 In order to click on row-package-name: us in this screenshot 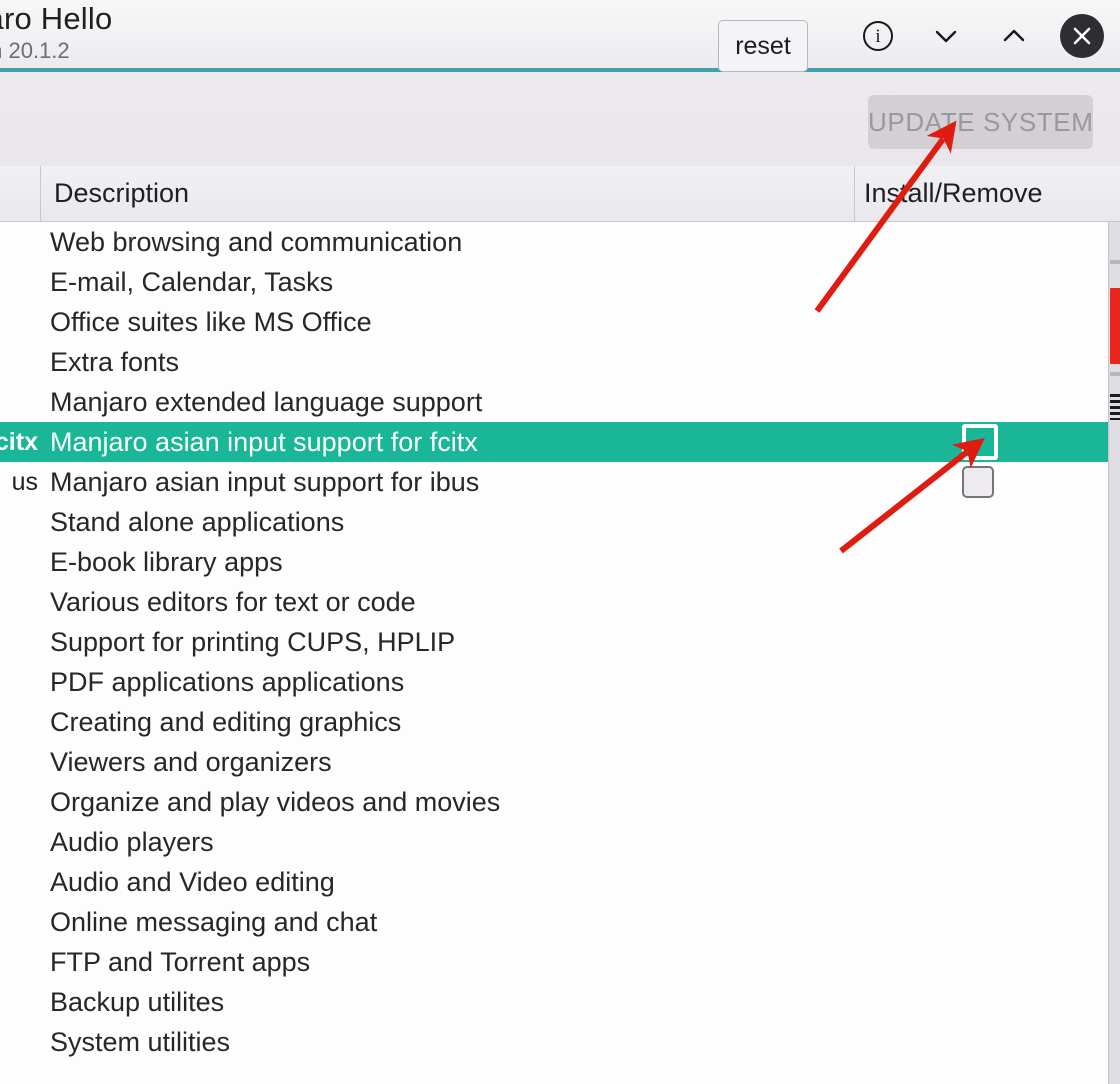, I will do `click(24, 482)`.